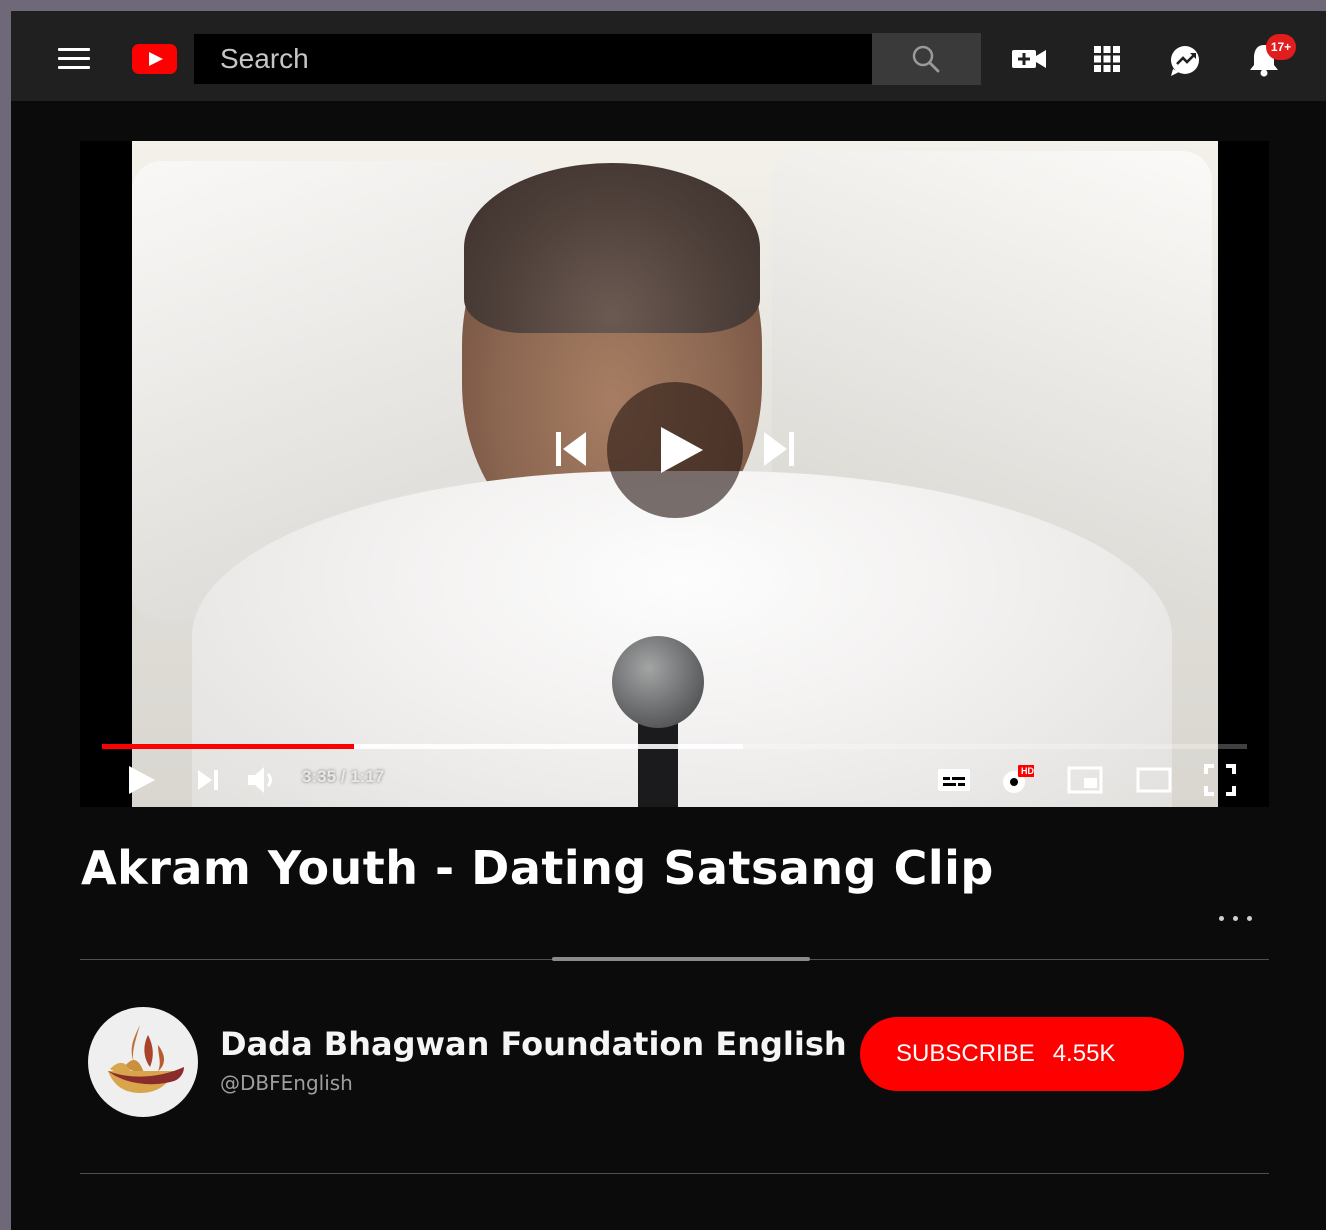 This screenshot has height=1230, width=1326. What do you see at coordinates (779, 449) in the screenshot?
I see `next-video-icon` at bounding box center [779, 449].